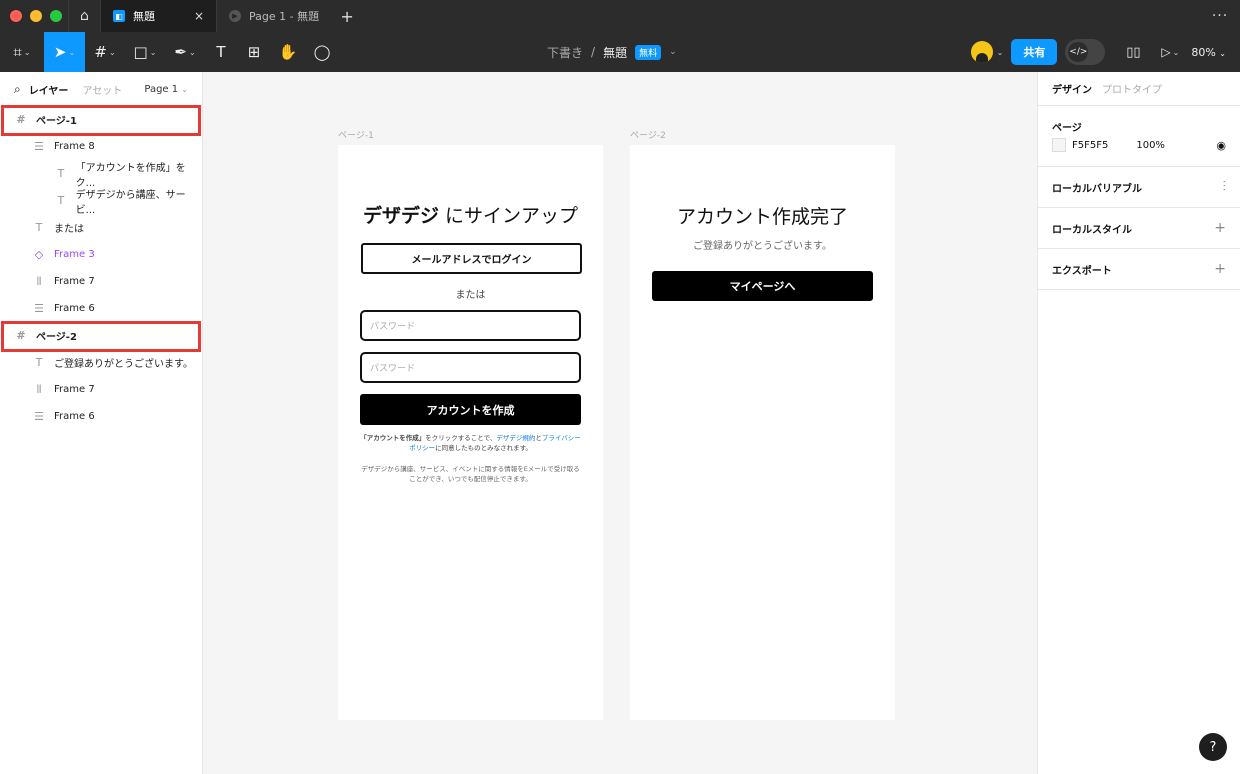 The width and height of the screenshot is (1240, 774). I want to click on color-swatch, so click(1059, 145).